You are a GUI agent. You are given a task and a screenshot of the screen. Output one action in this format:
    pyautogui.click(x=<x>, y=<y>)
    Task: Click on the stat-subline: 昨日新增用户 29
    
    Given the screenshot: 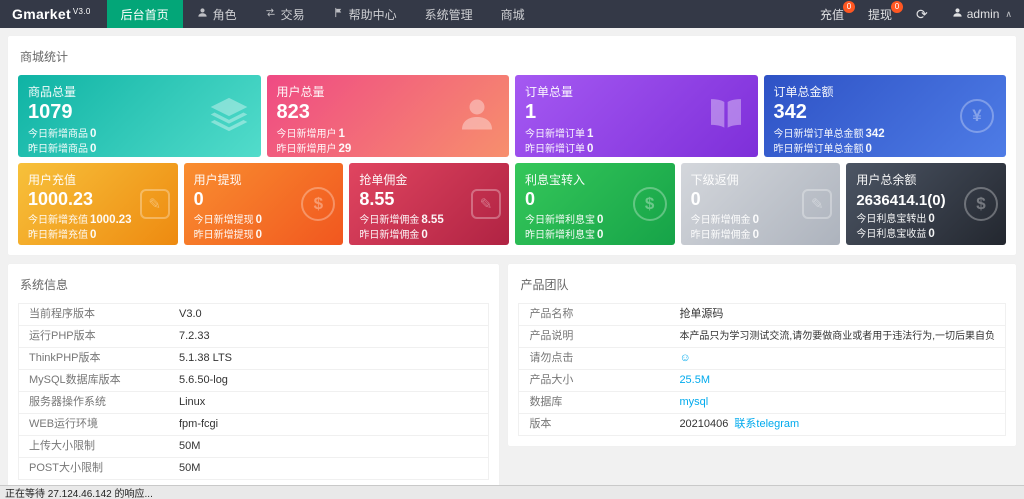 What is the action you would take?
    pyautogui.click(x=314, y=149)
    